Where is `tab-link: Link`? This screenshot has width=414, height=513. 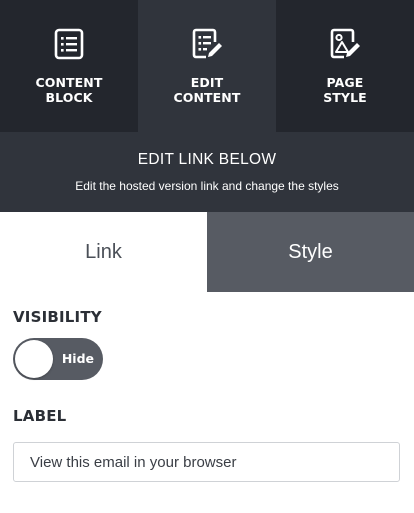
tab-link: Link is located at coordinates (103, 252).